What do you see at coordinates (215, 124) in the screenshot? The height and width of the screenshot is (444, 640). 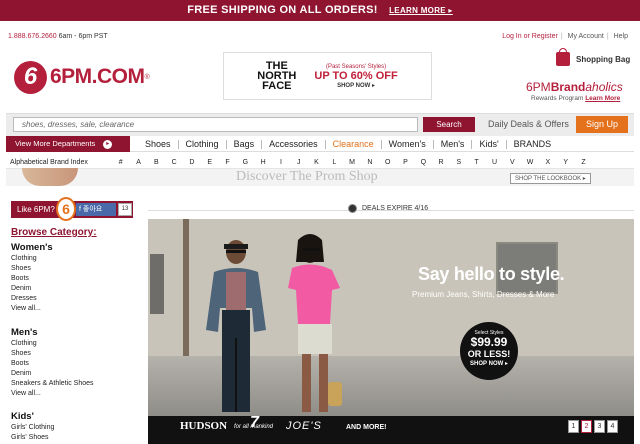 I see `search-input: shoes, dresses, sale, clearance` at bounding box center [215, 124].